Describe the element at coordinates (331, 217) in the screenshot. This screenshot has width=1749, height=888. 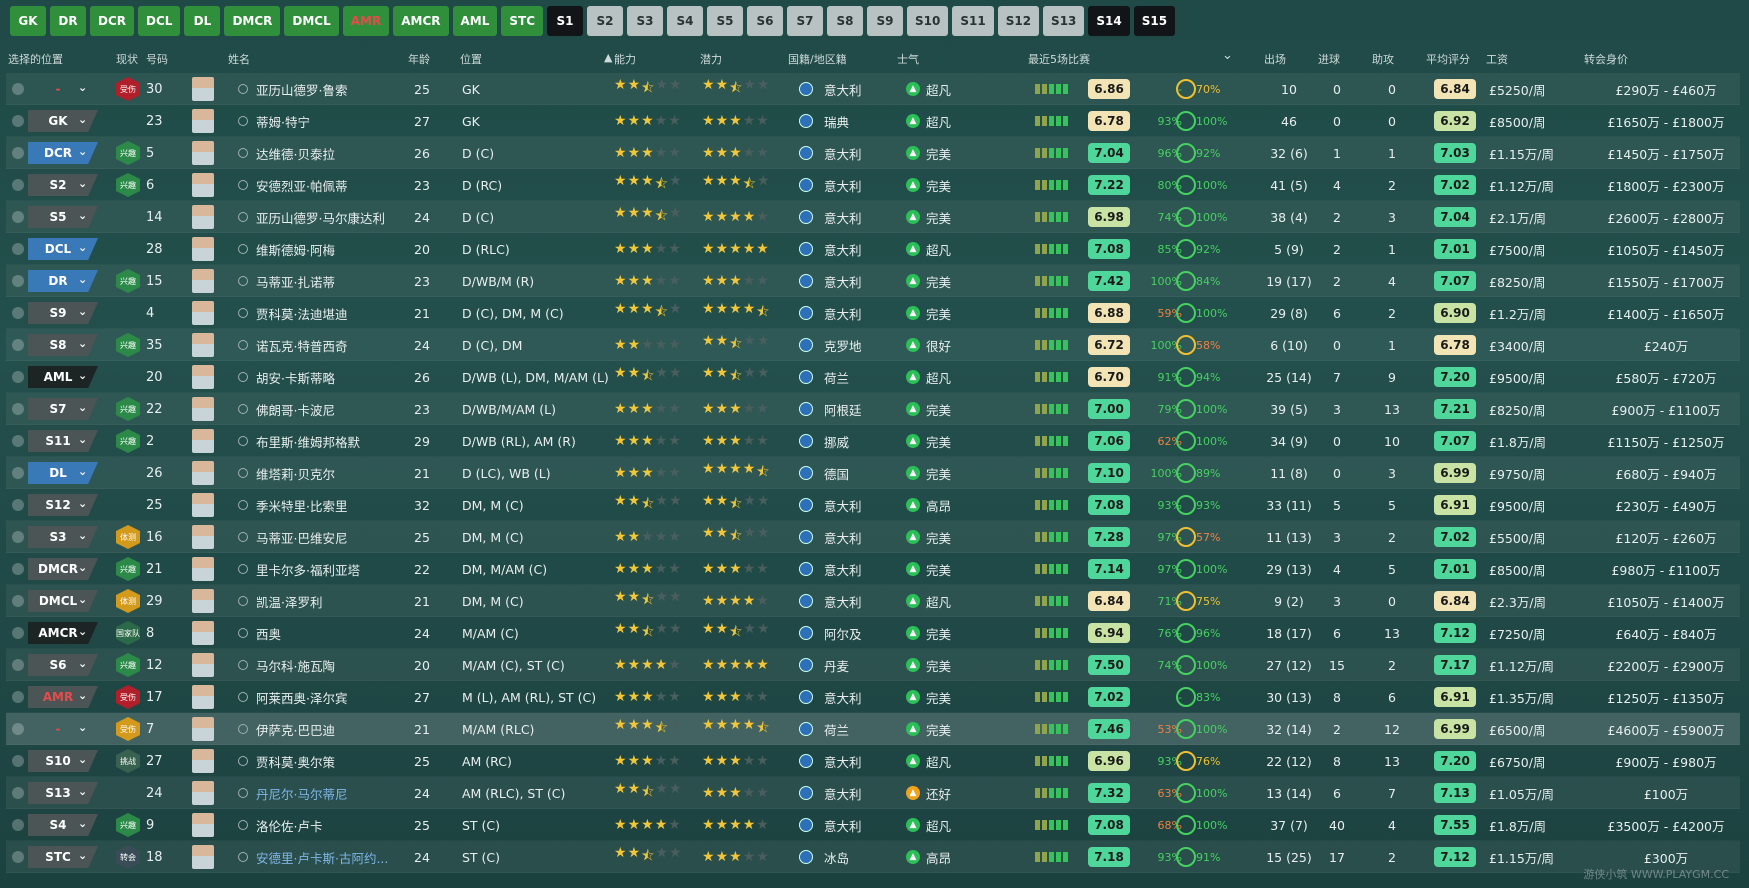
I see `player-name: 亚历山德罗·马尔康达利` at that location.